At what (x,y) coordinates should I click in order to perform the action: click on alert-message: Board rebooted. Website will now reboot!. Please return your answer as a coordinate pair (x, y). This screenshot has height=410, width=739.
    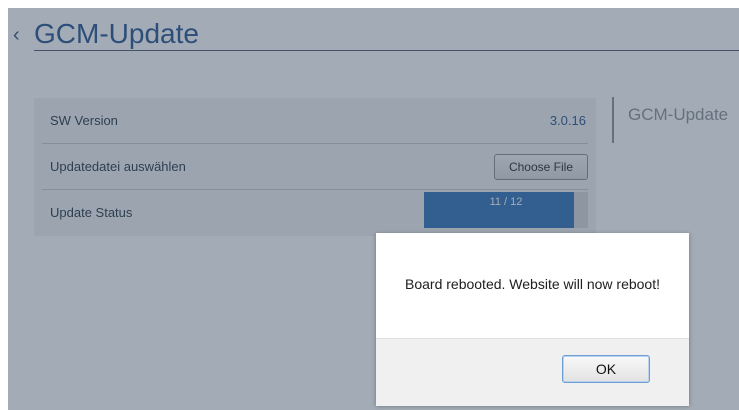
    Looking at the image, I should click on (532, 284).